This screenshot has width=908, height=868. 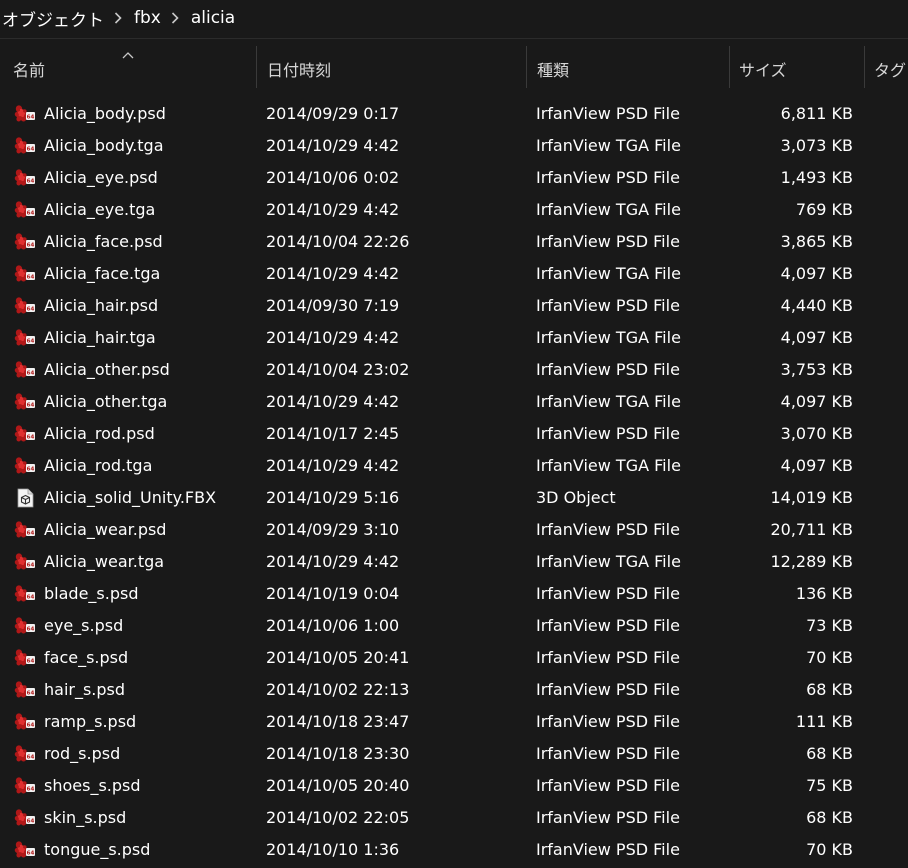 I want to click on file-date: 2014/10/06 1:00, so click(x=333, y=625).